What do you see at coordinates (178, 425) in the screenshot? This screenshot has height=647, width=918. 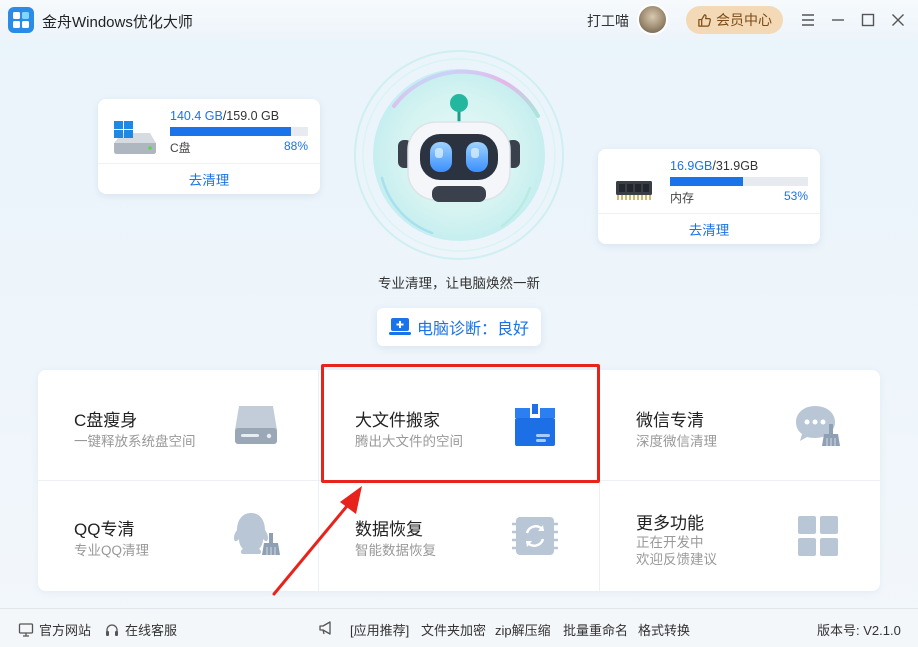 I see `feature-c-drive-slim: C盘瘦身 一键释放系统盘空间` at bounding box center [178, 425].